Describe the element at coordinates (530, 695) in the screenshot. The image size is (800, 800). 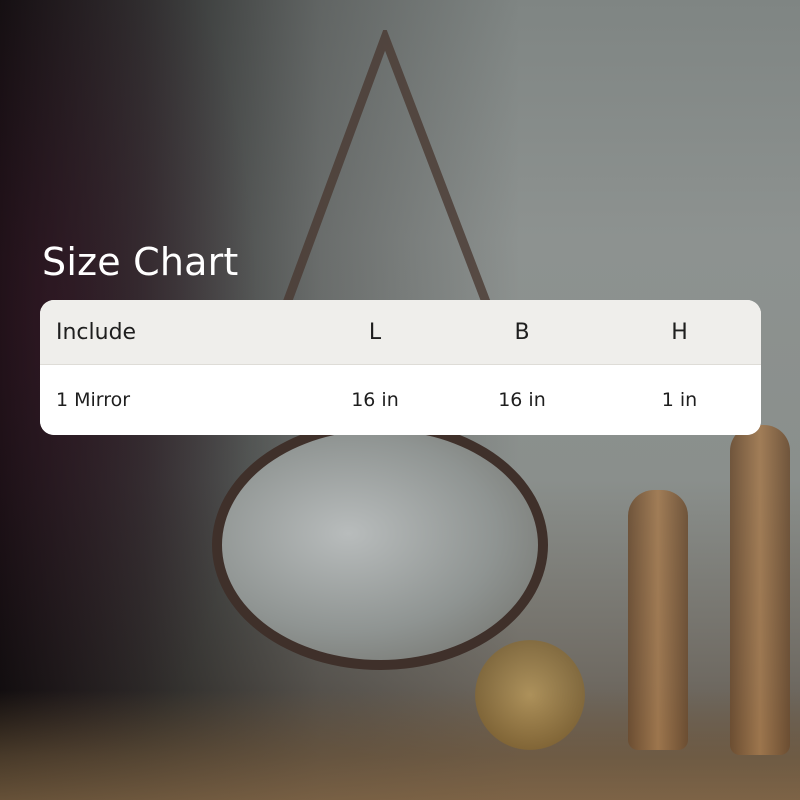
I see `deer-figurine-image` at that location.